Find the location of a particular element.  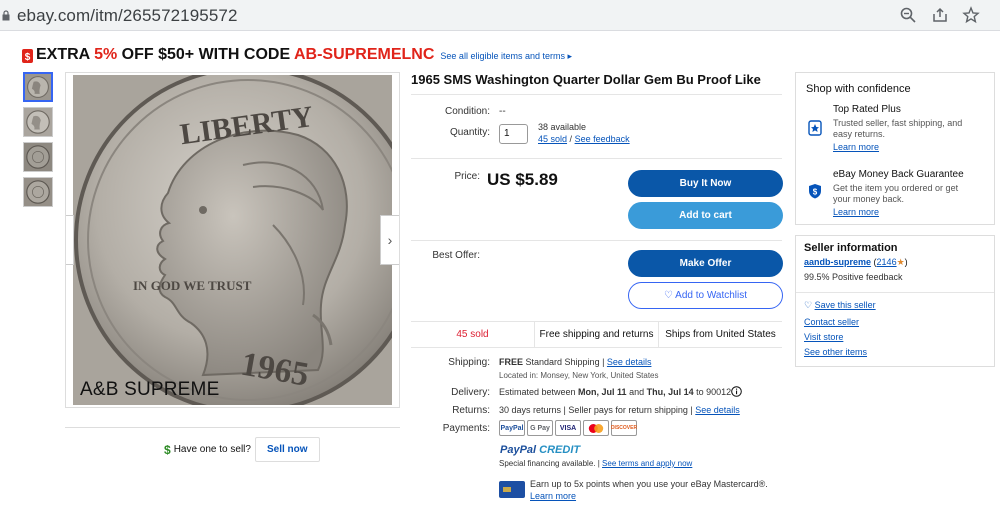

save-seller-row: ♡ Save this seller is located at coordinates (840, 305).